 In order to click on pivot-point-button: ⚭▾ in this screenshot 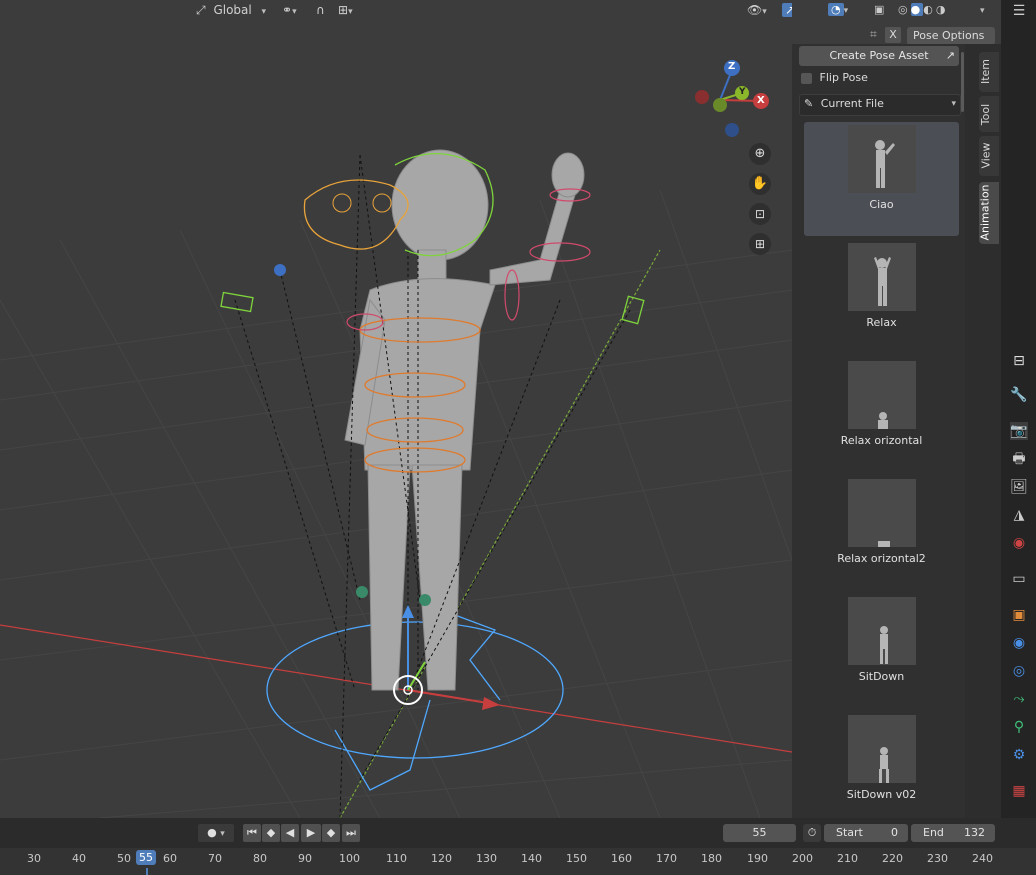, I will do `click(296, 10)`.